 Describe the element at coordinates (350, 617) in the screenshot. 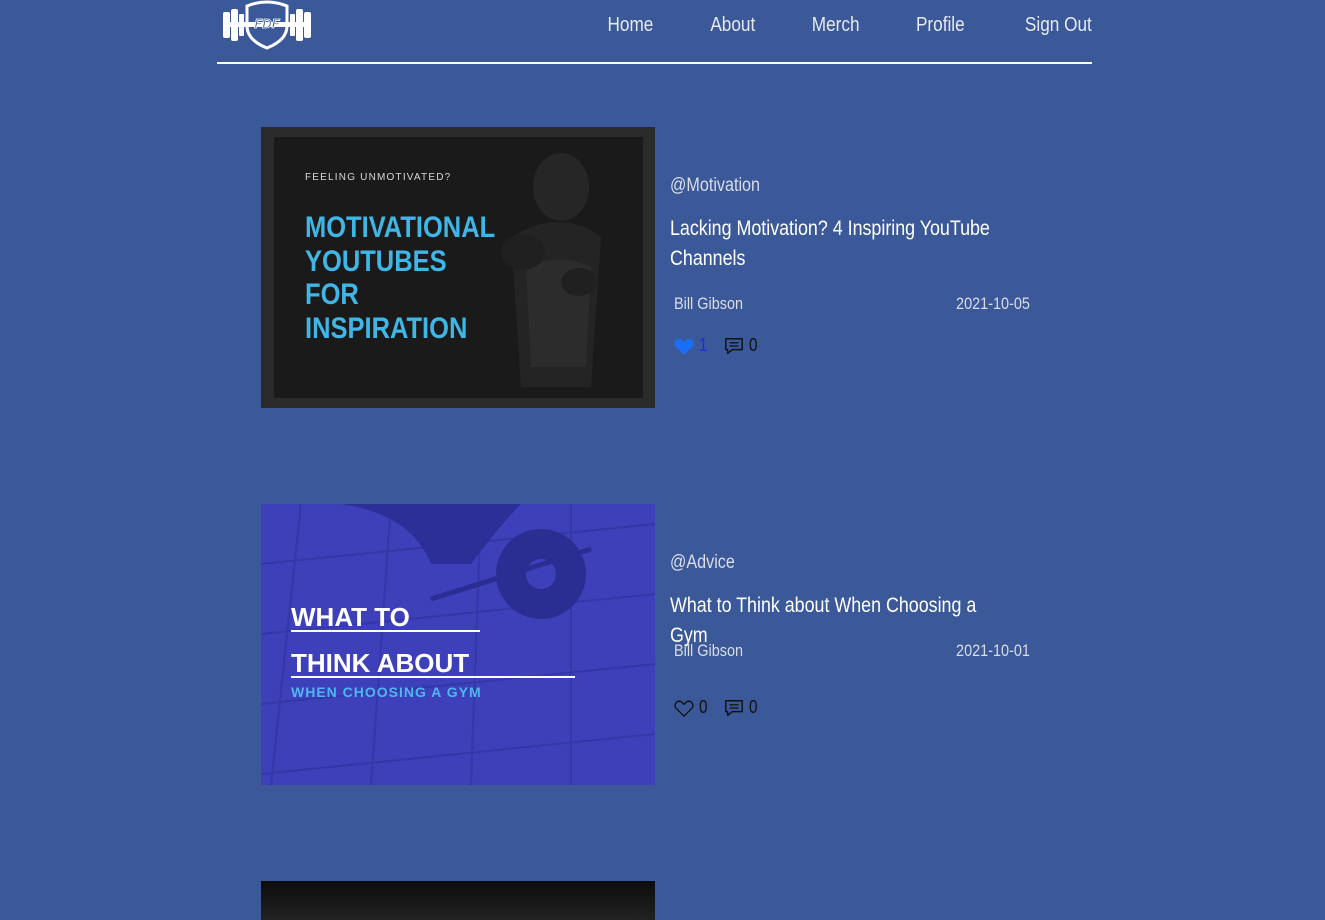

I see `svg-text: WHAT TO` at that location.